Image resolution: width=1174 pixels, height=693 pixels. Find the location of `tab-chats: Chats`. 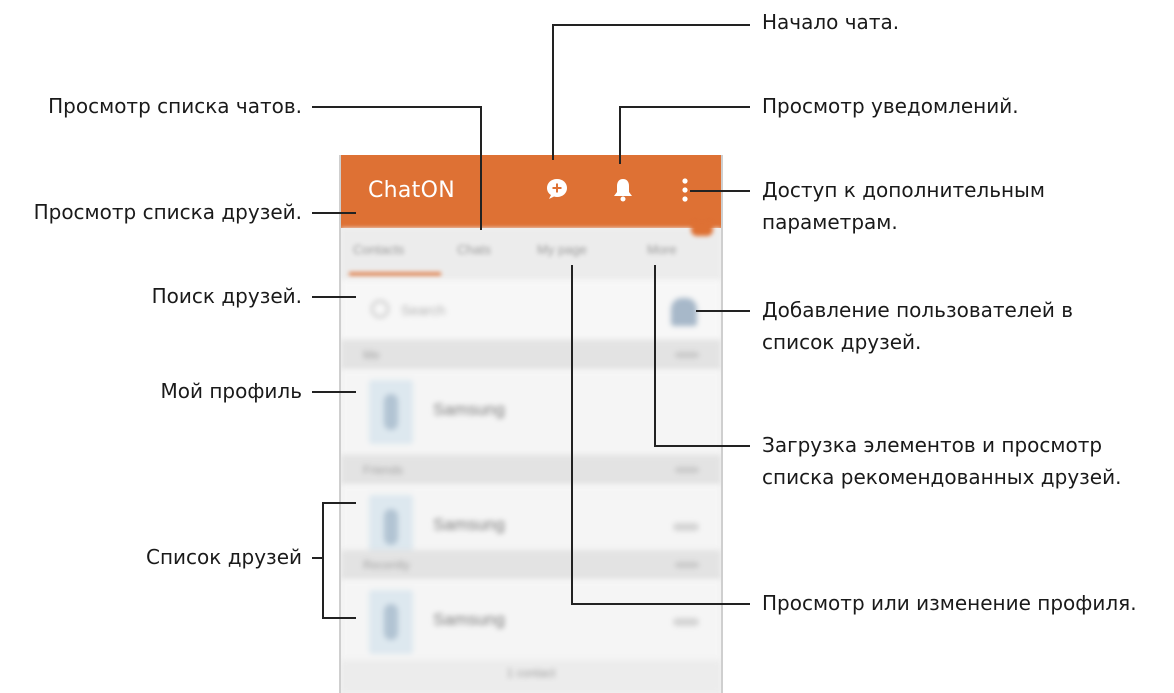

tab-chats: Chats is located at coordinates (474, 249).